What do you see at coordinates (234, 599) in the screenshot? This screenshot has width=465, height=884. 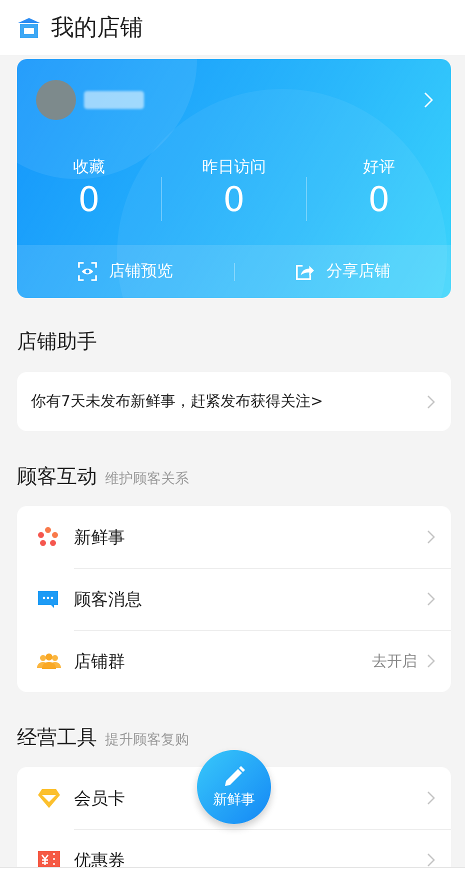 I see `list-item: 顾客消息` at bounding box center [234, 599].